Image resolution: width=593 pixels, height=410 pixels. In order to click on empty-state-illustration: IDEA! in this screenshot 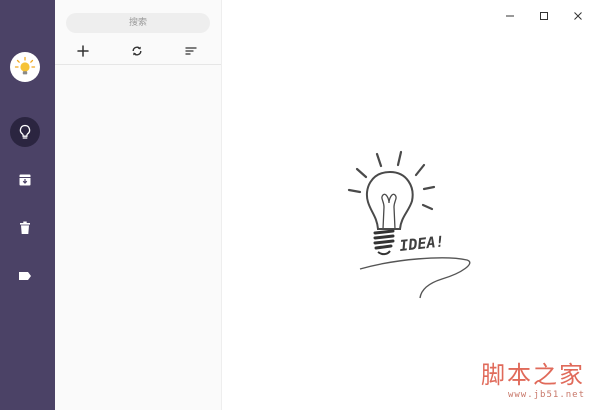, I will do `click(407, 229)`.